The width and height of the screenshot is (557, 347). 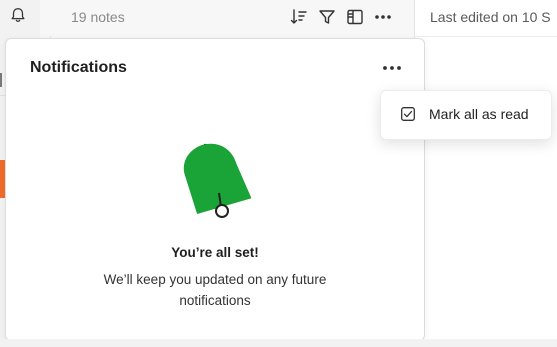 What do you see at coordinates (227, 18) in the screenshot?
I see `notes-toolbar: 19 notes` at bounding box center [227, 18].